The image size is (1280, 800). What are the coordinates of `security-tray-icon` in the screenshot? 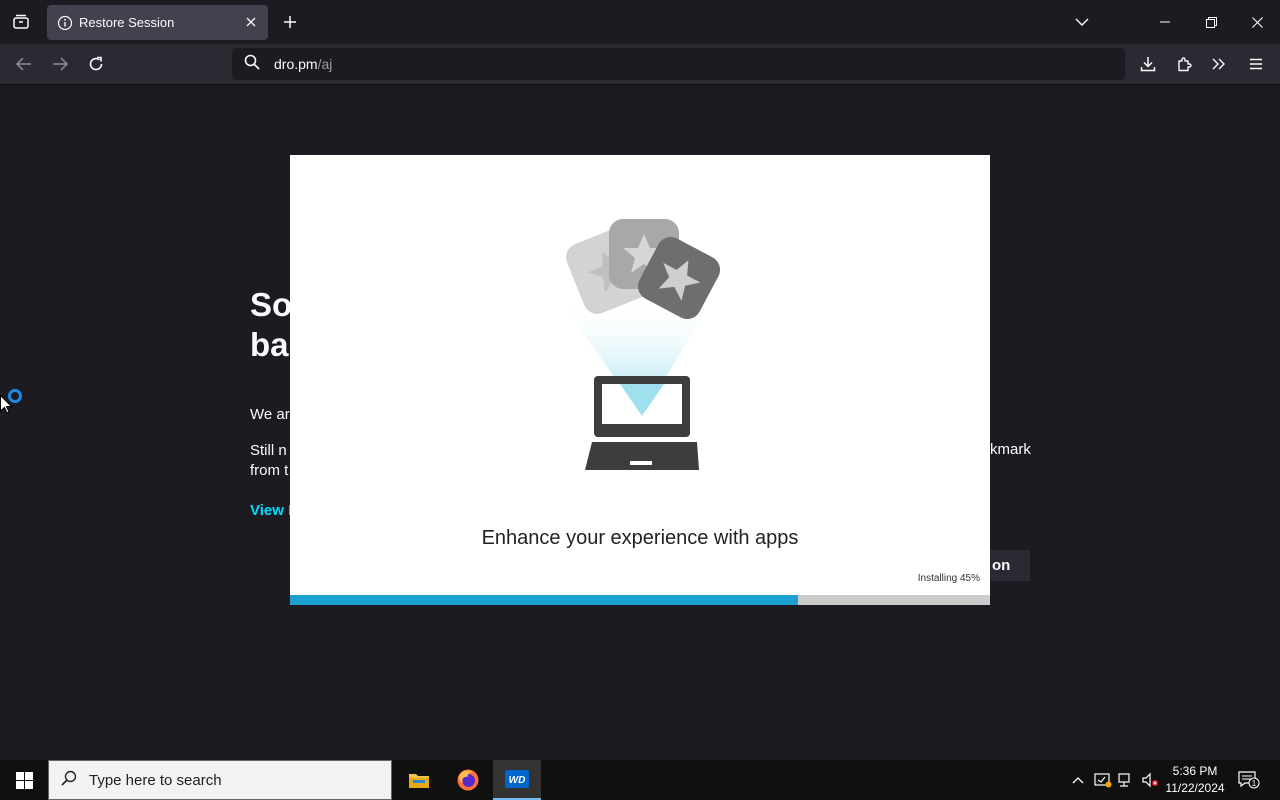 It's located at (1103, 780).